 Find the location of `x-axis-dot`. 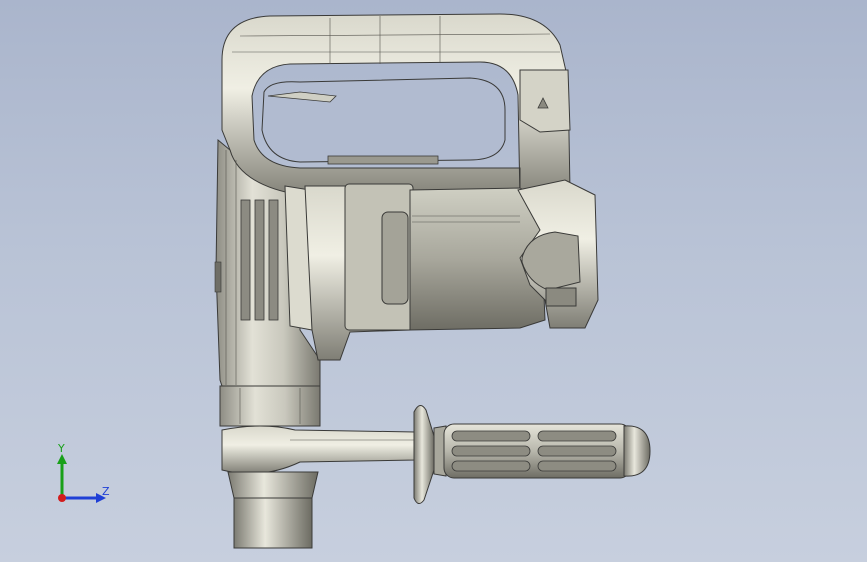

x-axis-dot is located at coordinates (62, 498).